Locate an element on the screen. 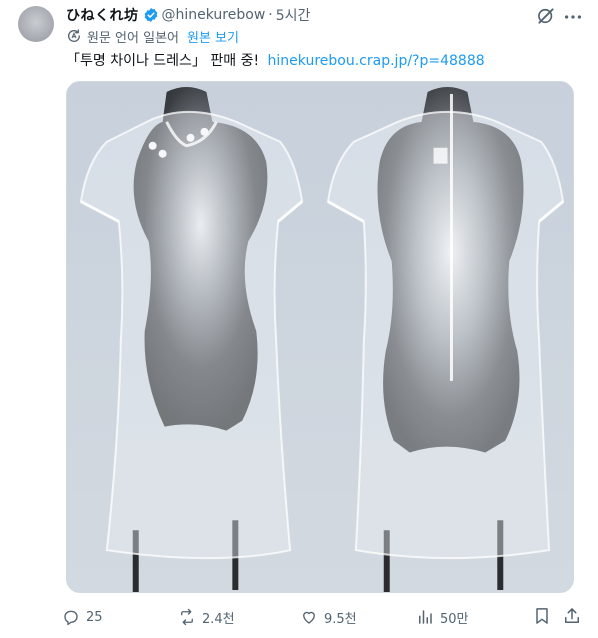 The width and height of the screenshot is (598, 638). display-name: ひねくれ坊 is located at coordinates (102, 15).